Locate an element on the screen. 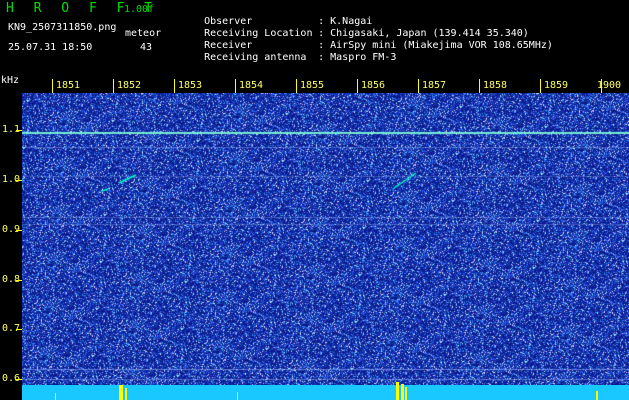  x-tick-label: 1859 is located at coordinates (556, 85).